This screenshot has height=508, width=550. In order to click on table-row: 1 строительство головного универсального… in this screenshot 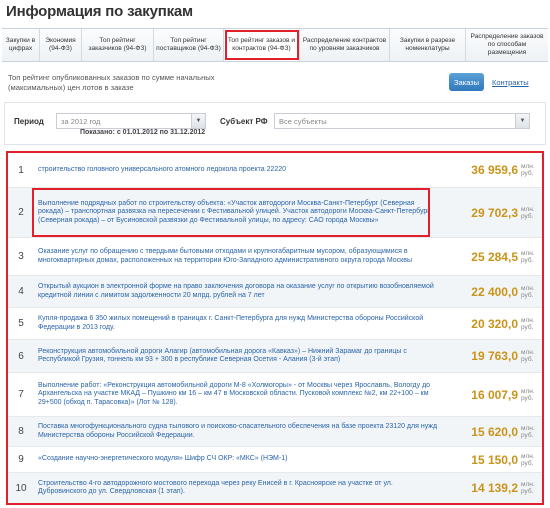, I will do `click(275, 170)`.